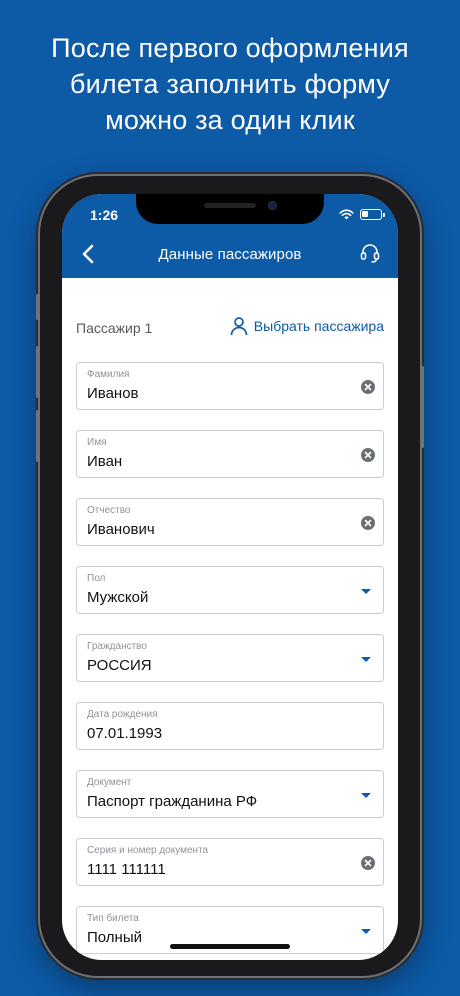 Image resolution: width=460 pixels, height=996 pixels. What do you see at coordinates (126, 869) in the screenshot?
I see `field-value: 1111 111111` at bounding box center [126, 869].